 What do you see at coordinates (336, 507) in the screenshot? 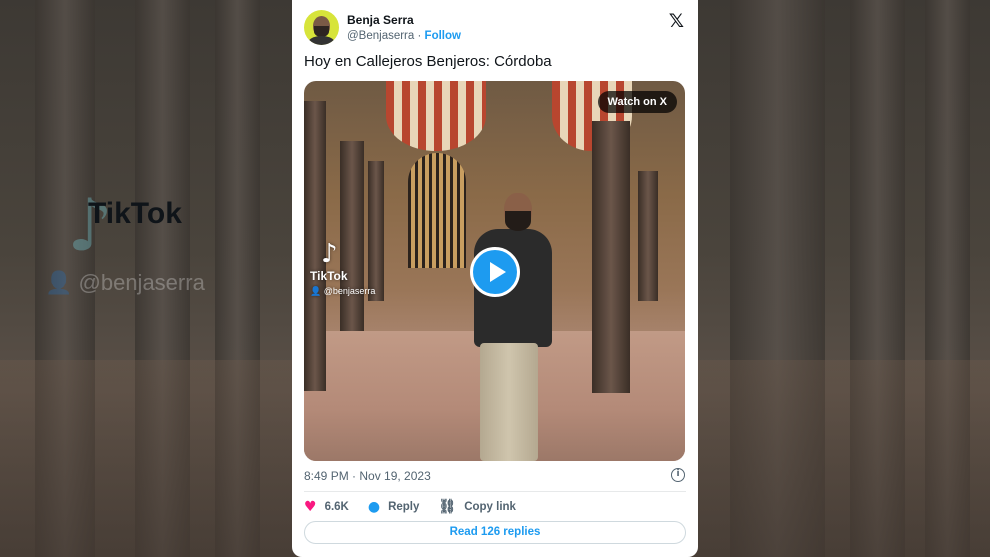
I see `like-count: 6.6K` at bounding box center [336, 507].